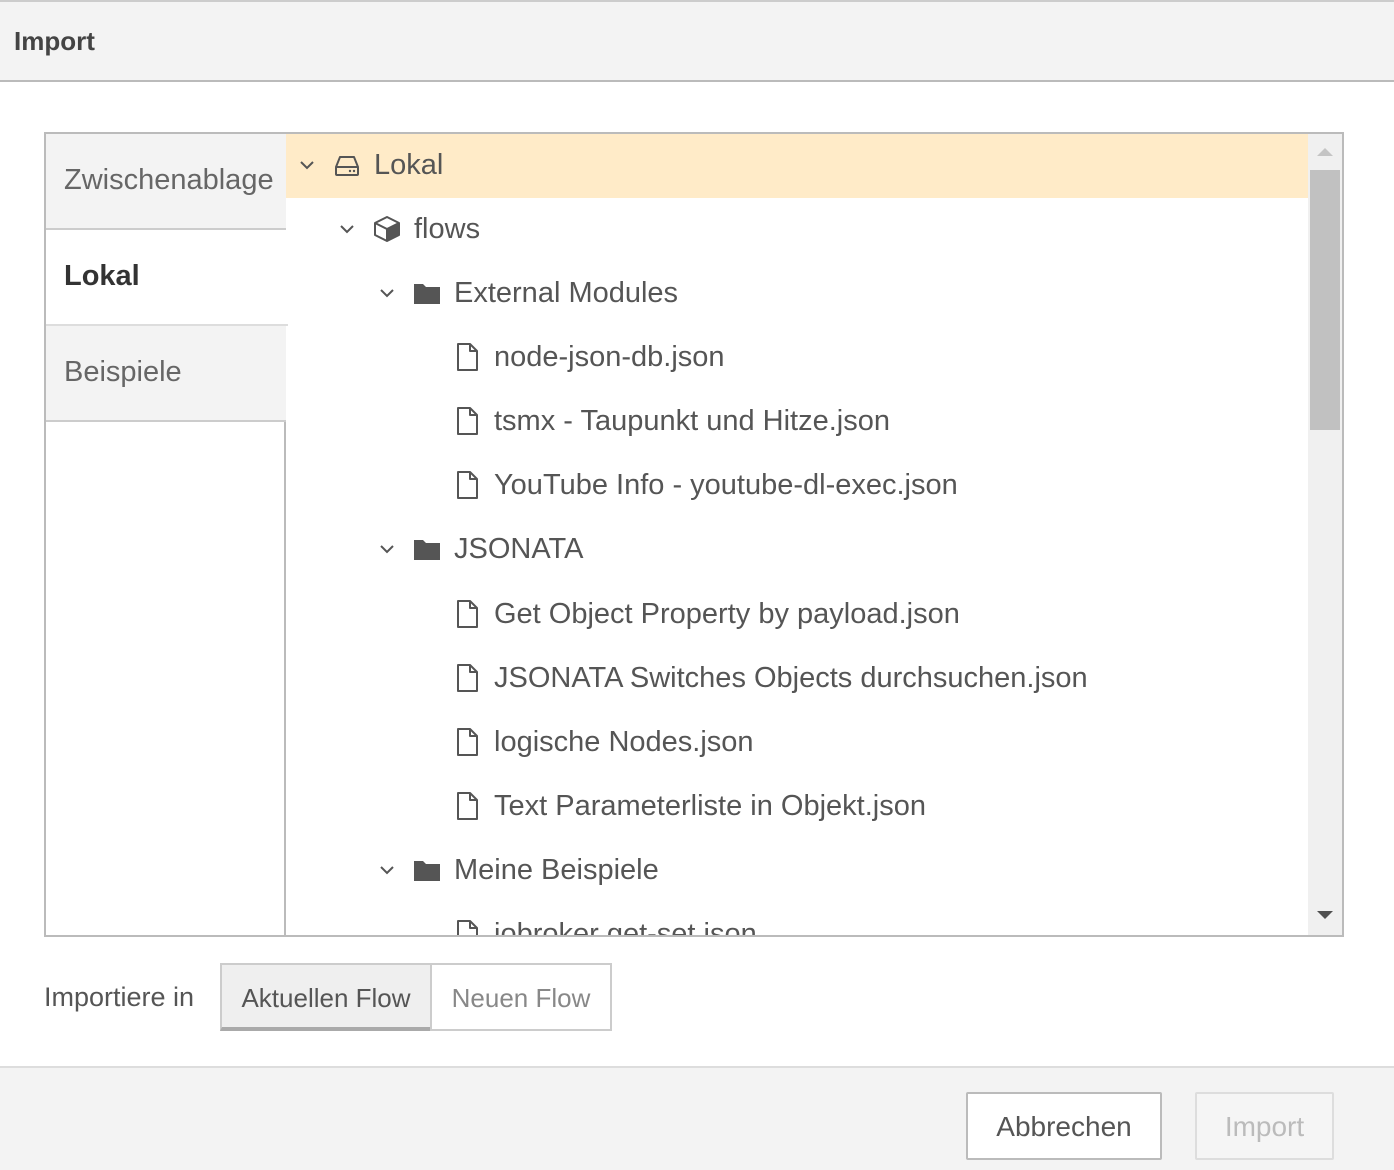 The image size is (1394, 1170). I want to click on tree-item-file: Get Object Property by payload.json, so click(797, 615).